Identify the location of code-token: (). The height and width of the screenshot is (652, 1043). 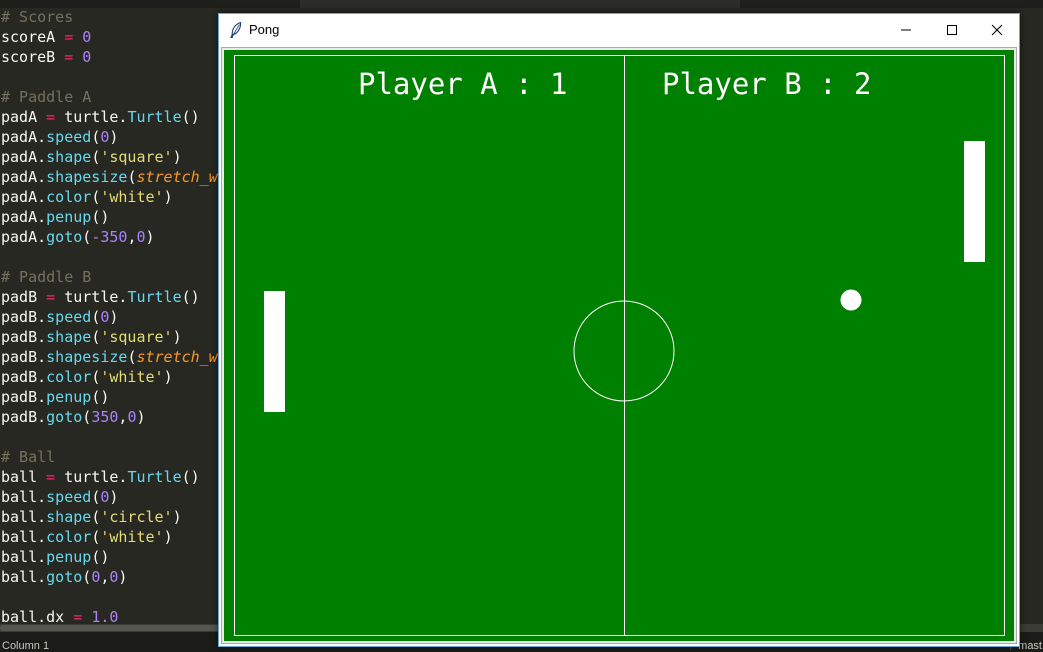
(100, 217).